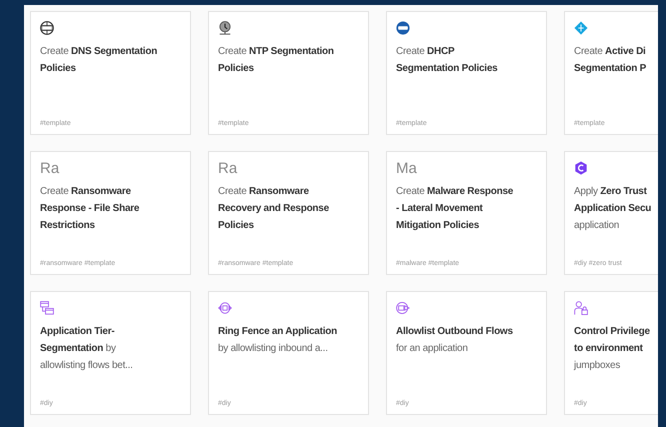 Image resolution: width=666 pixels, height=427 pixels. I want to click on card-title: Allowlist Outbound Flows for an application, so click(455, 340).